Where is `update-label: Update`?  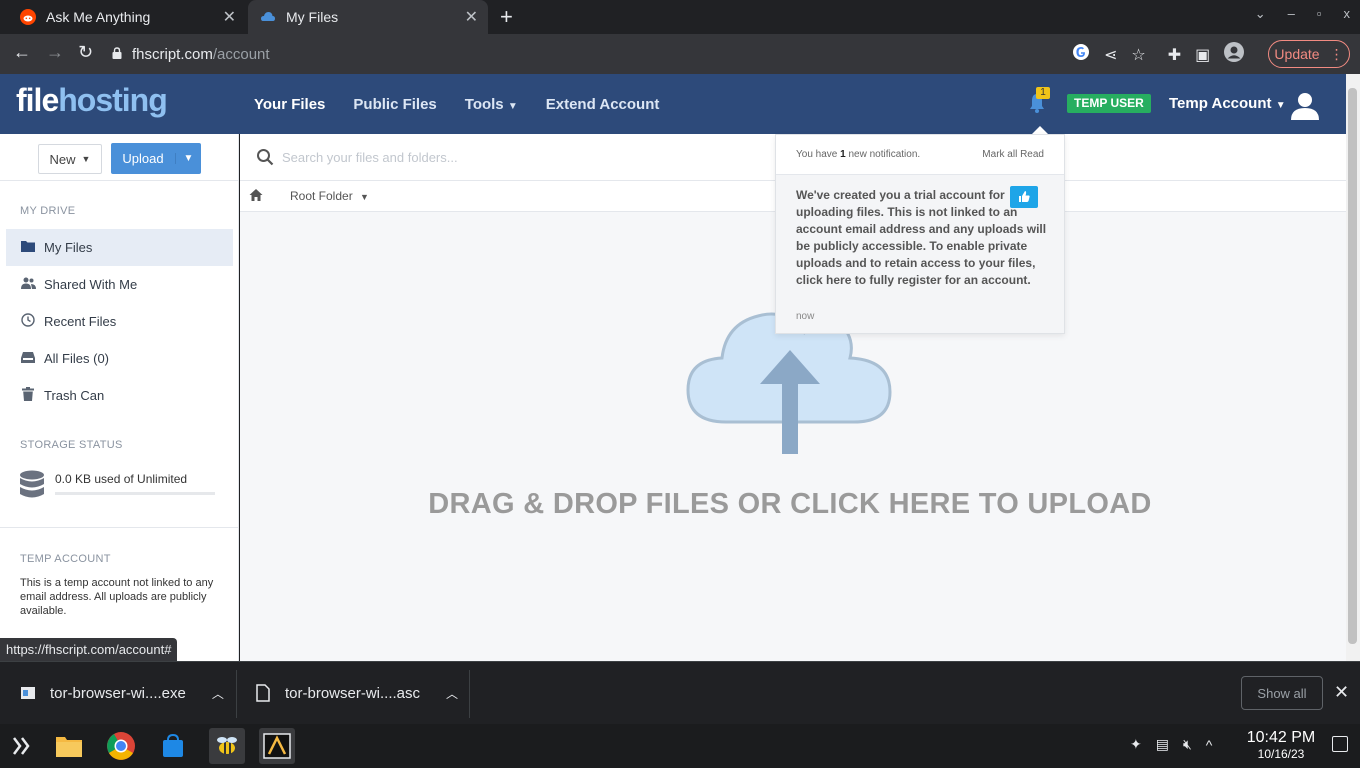
update-label: Update is located at coordinates (1297, 54).